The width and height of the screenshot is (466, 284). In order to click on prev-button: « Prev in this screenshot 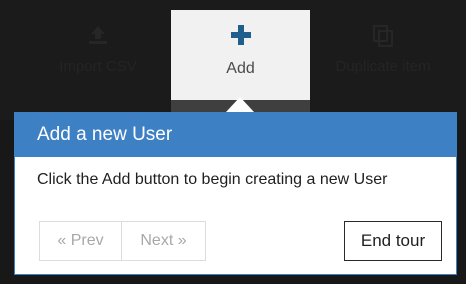, I will do `click(80, 241)`.